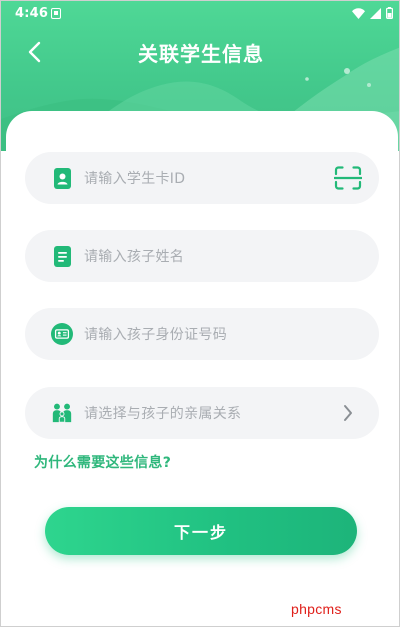 Image resolution: width=400 pixels, height=627 pixels. I want to click on battery-icon, so click(389, 13).